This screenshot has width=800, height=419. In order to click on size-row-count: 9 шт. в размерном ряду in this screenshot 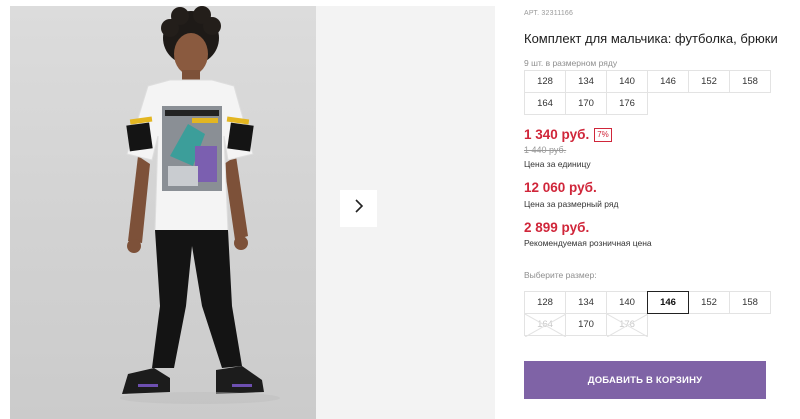, I will do `click(571, 63)`.